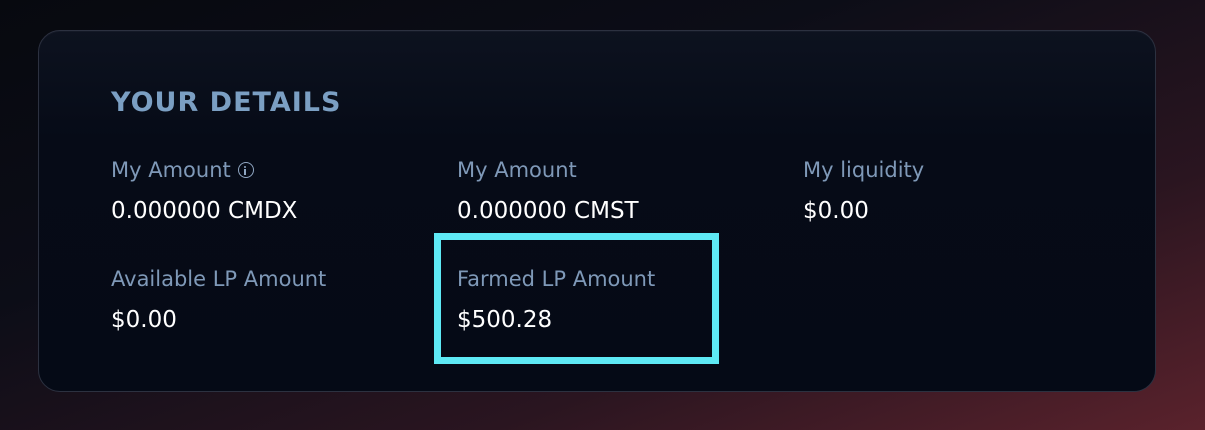 The image size is (1205, 430). What do you see at coordinates (204, 211) in the screenshot?
I see `my-amount-cmdx-value: 0.000000 CMDX` at bounding box center [204, 211].